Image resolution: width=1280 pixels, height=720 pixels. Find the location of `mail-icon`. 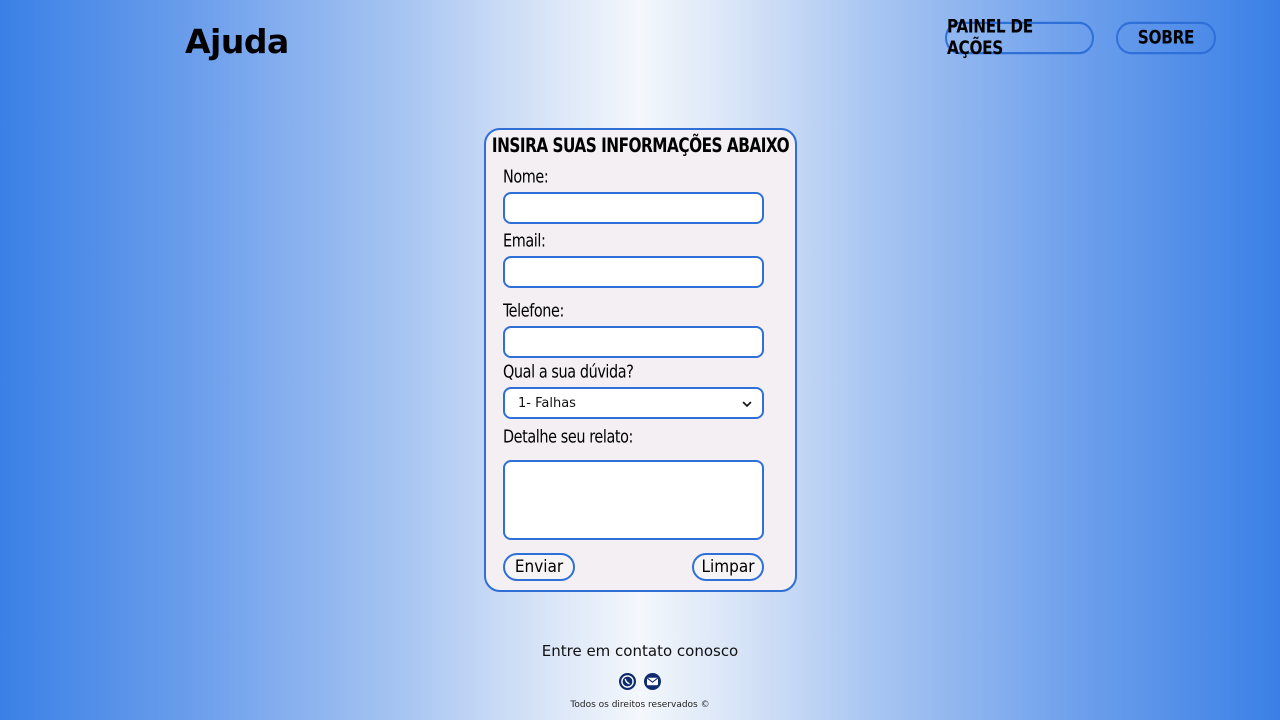

mail-icon is located at coordinates (652, 681).